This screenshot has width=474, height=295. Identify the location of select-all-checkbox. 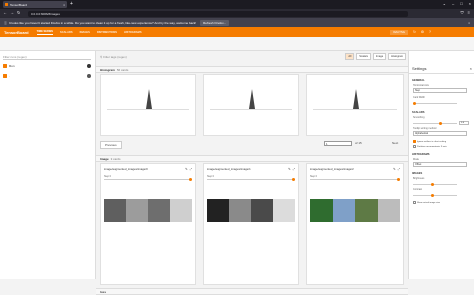
(5, 66).